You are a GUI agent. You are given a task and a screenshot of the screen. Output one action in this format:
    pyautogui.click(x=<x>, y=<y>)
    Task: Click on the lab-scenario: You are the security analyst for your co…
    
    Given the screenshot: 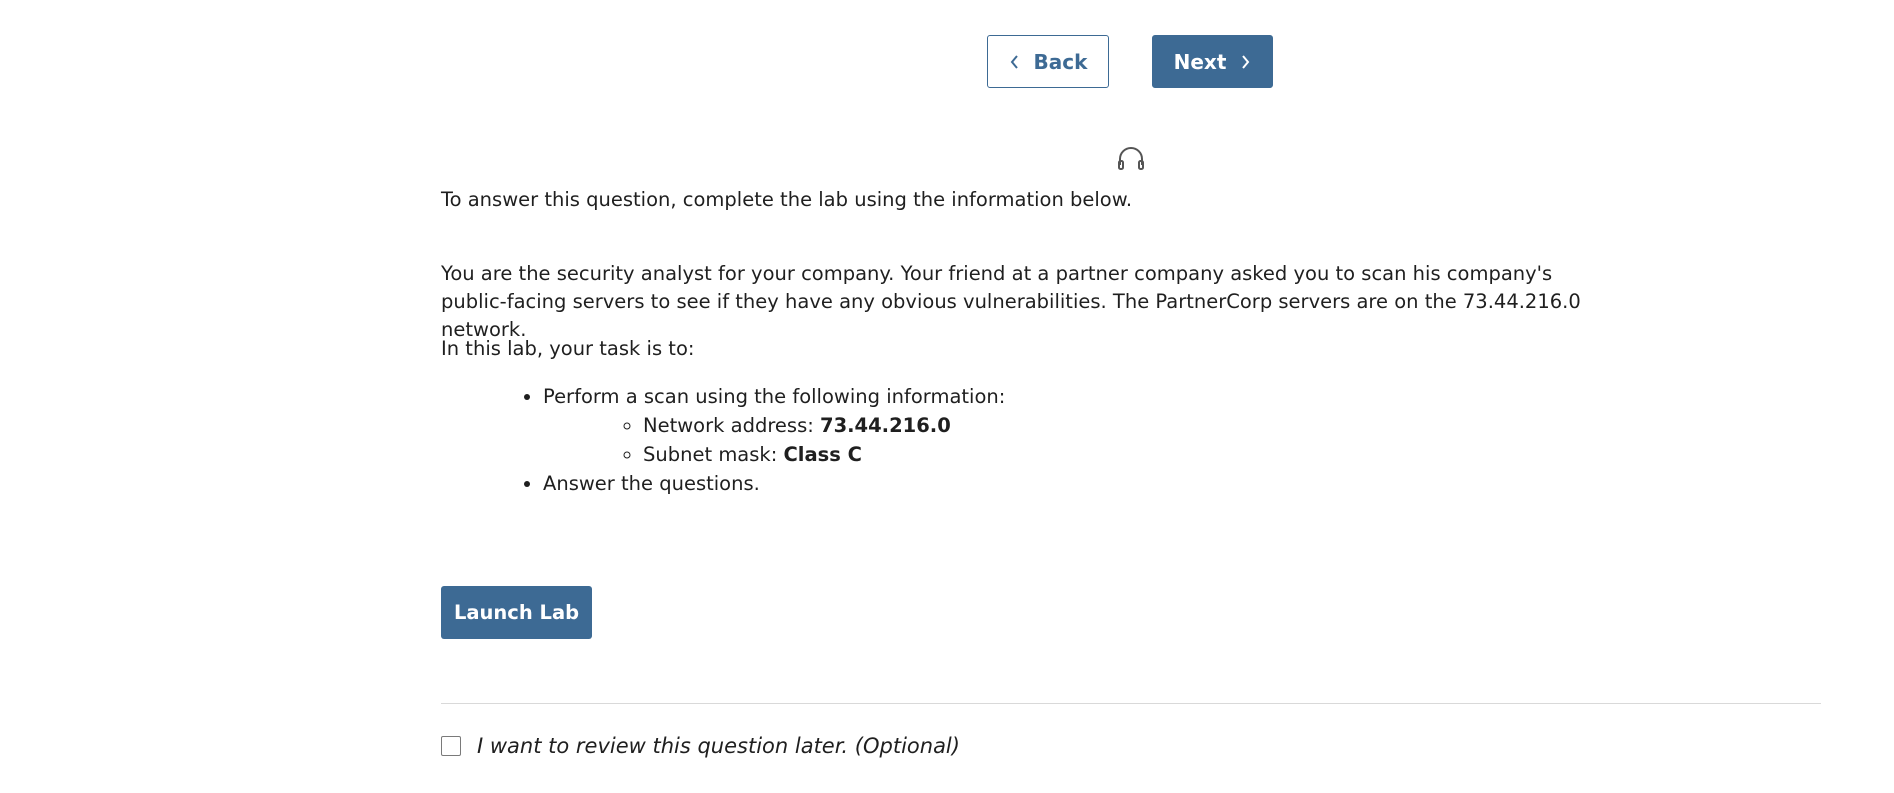 What is the action you would take?
    pyautogui.click(x=1011, y=301)
    